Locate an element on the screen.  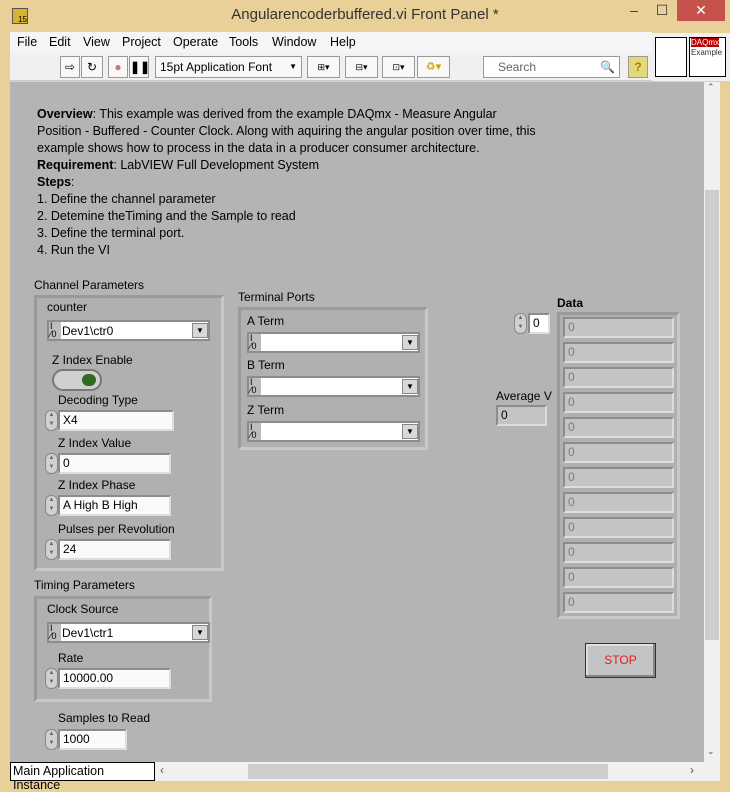
scroll-right-icon: › is located at coordinates (692, 770).